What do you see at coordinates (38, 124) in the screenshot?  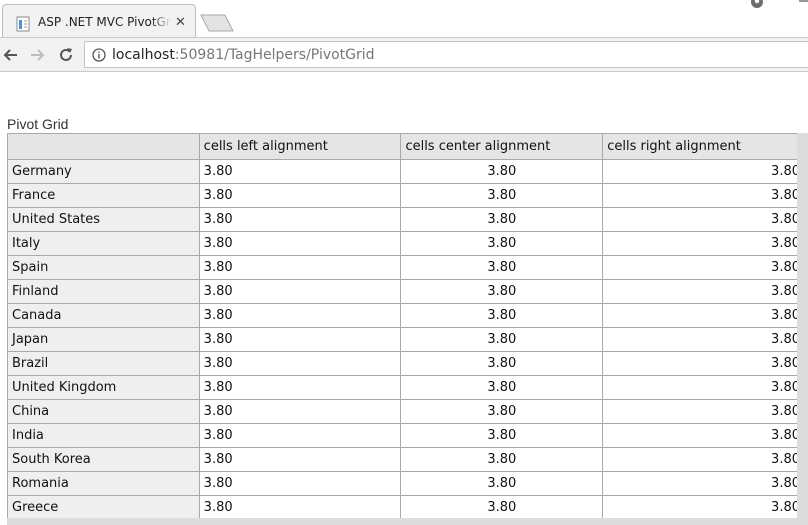 I see `page-title: Pivot Grid` at bounding box center [38, 124].